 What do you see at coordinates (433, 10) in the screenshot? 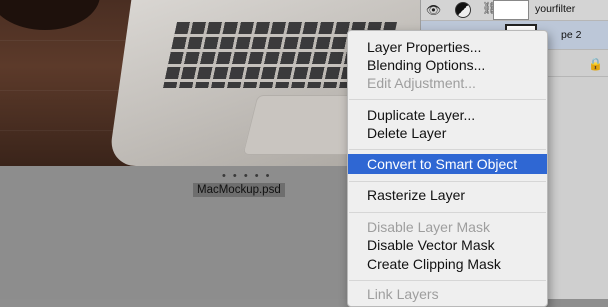
I see `eye-icon: 👁` at bounding box center [433, 10].